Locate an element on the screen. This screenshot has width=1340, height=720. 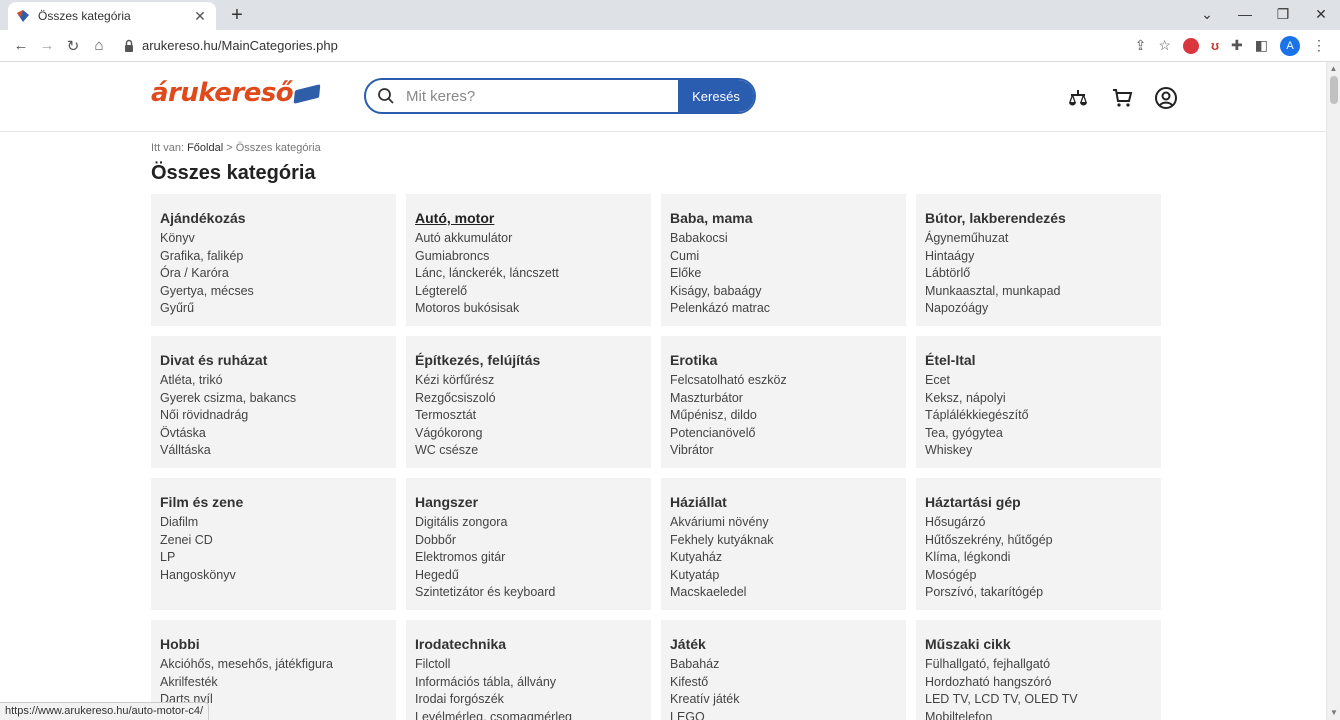
close-window-button: ✕ is located at coordinates (1321, 15).